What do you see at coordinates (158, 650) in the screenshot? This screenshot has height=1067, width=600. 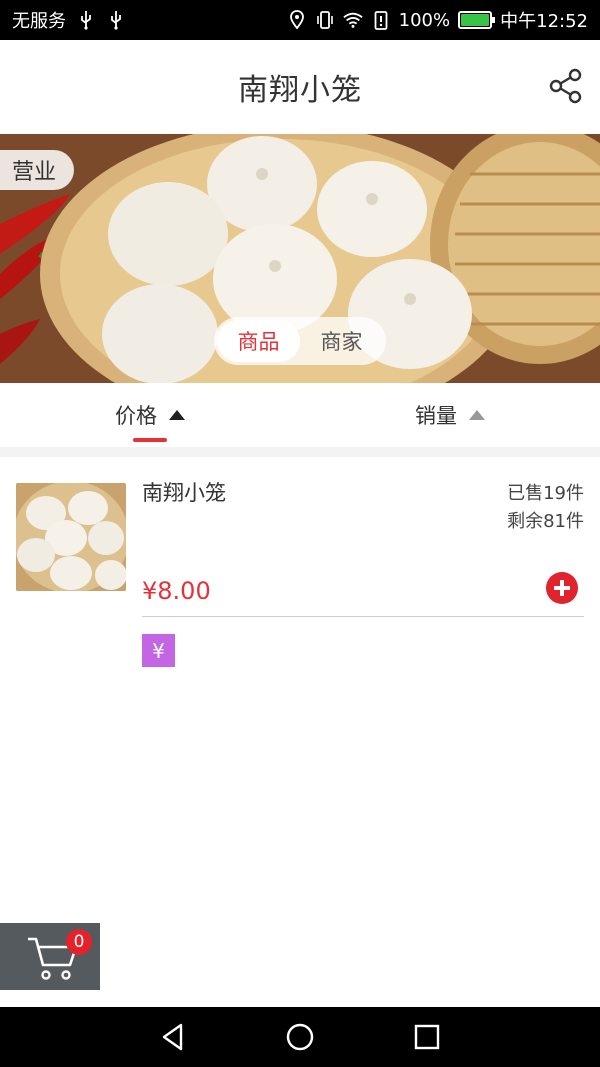 I see `payment-badge: ¥` at bounding box center [158, 650].